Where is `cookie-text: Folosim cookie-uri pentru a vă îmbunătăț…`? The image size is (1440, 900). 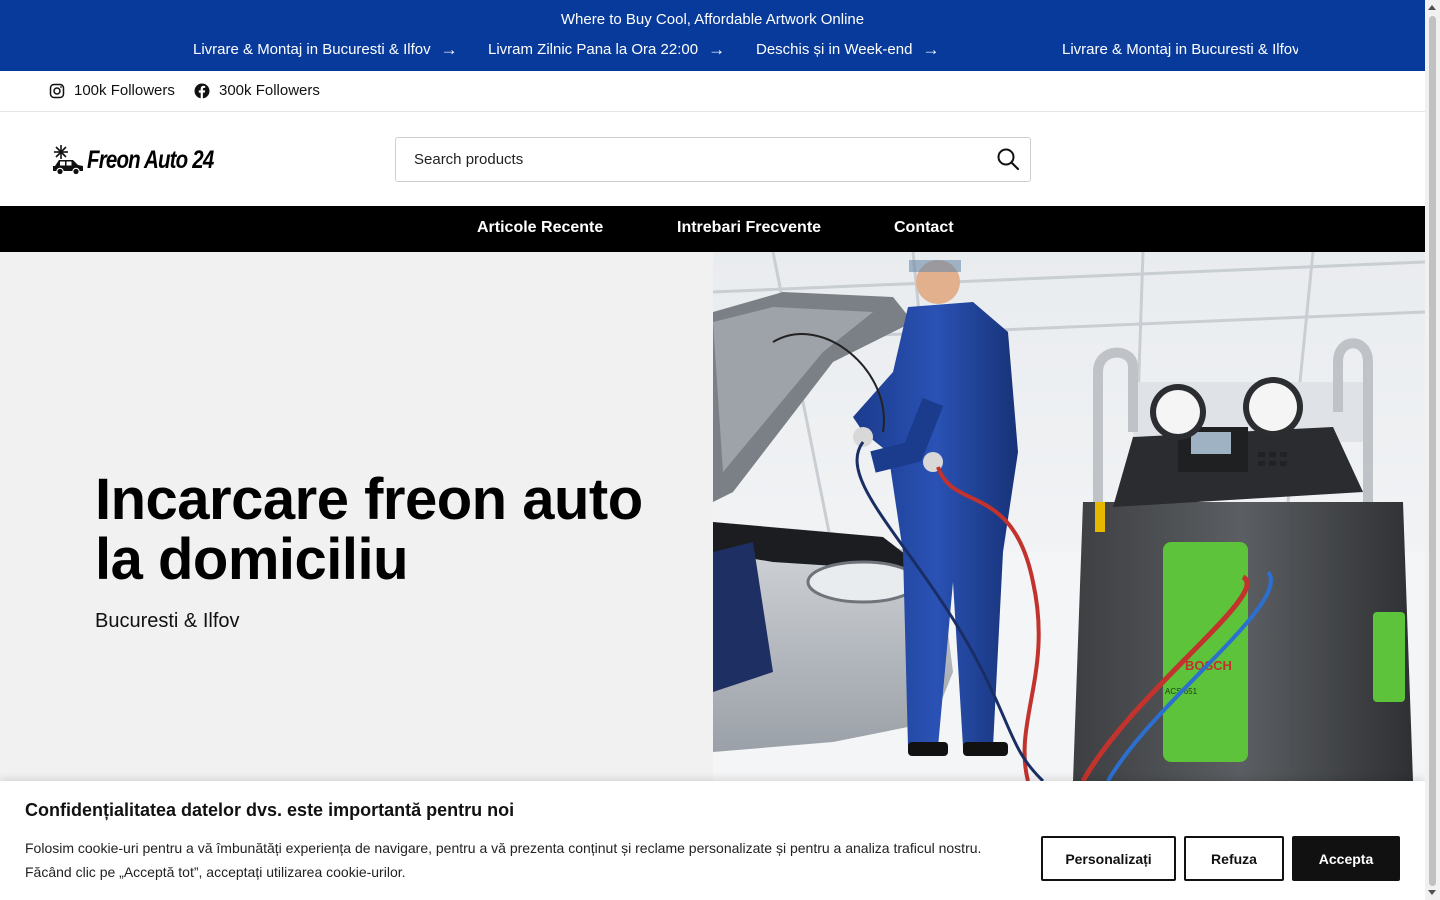
cookie-text: Folosim cookie-uri pentru a vă îmbunătăț… is located at coordinates (503, 860).